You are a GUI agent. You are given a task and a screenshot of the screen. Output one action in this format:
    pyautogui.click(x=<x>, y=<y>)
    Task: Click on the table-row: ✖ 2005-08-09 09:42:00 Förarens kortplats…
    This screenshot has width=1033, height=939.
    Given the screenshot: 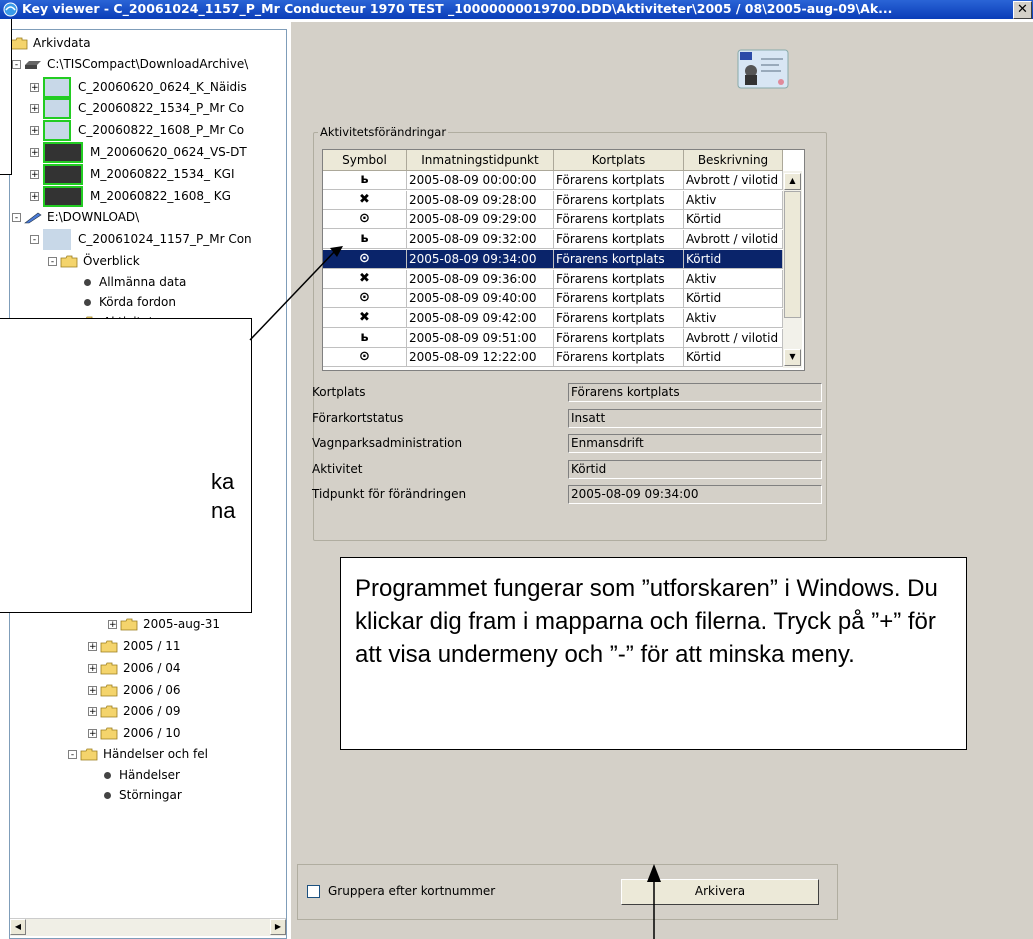 What is the action you would take?
    pyautogui.click(x=553, y=318)
    